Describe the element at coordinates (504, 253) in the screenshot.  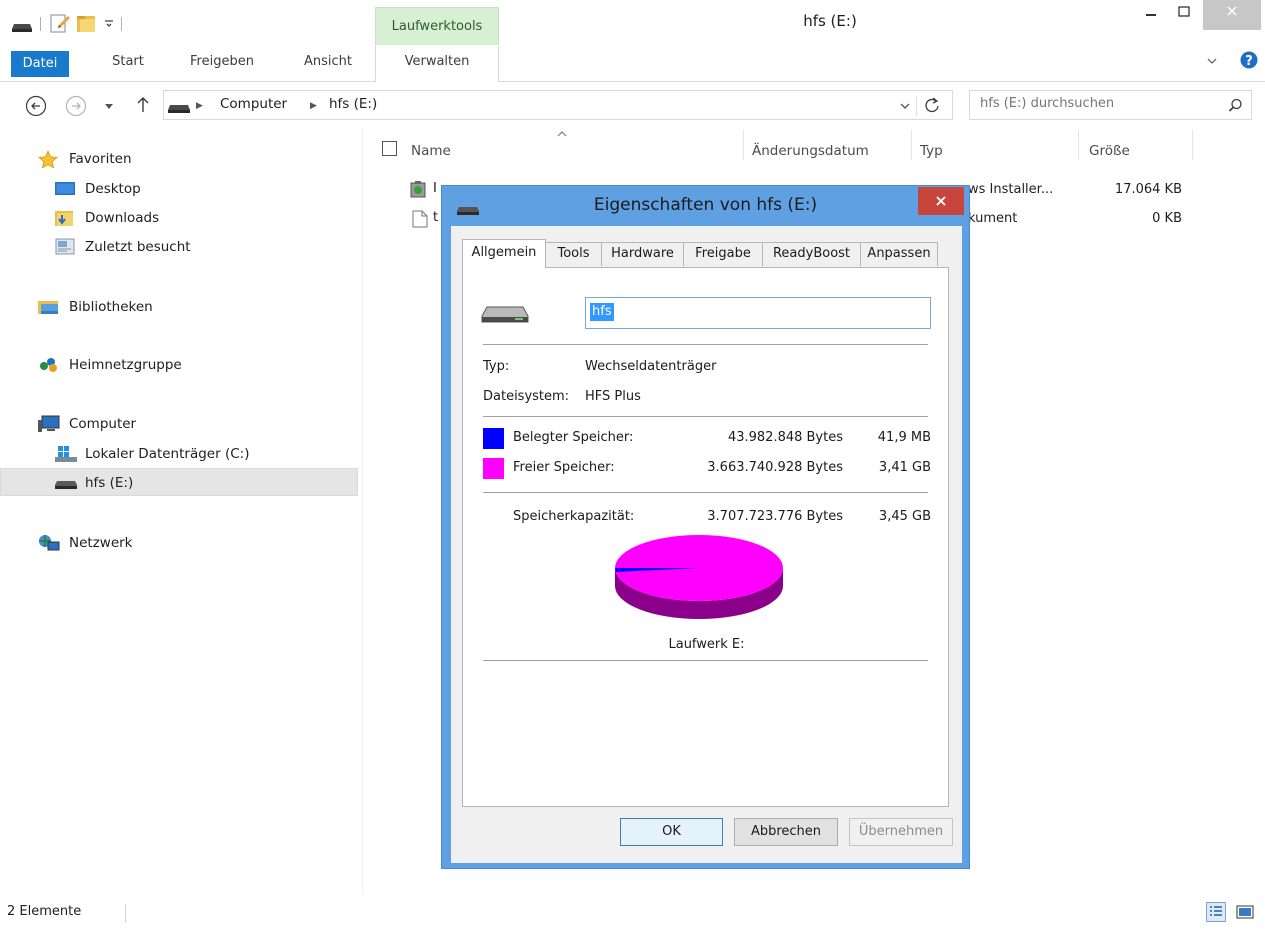
I see `tab-allgemein: Allgemein` at that location.